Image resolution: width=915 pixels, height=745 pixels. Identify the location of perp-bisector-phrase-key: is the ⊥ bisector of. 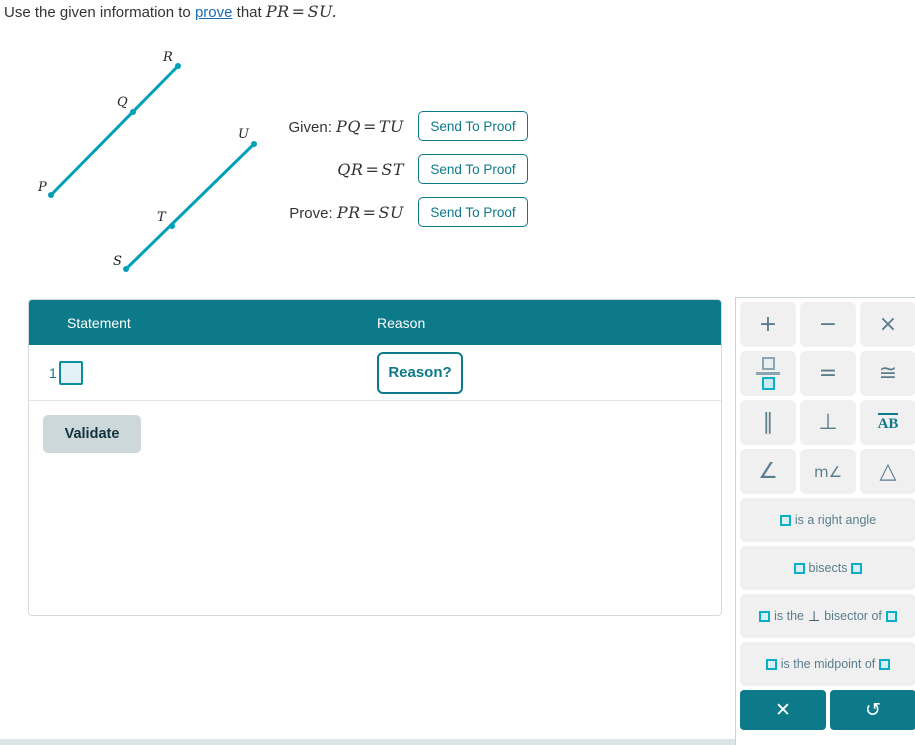
(827, 616).